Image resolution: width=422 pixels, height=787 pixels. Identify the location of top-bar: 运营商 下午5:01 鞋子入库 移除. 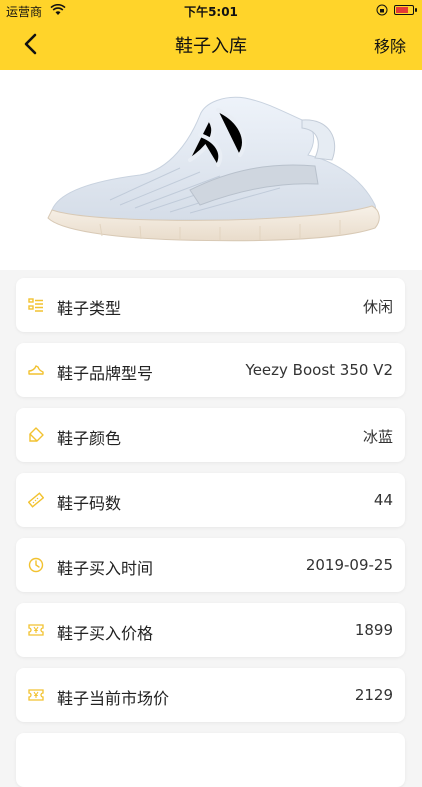
(211, 35).